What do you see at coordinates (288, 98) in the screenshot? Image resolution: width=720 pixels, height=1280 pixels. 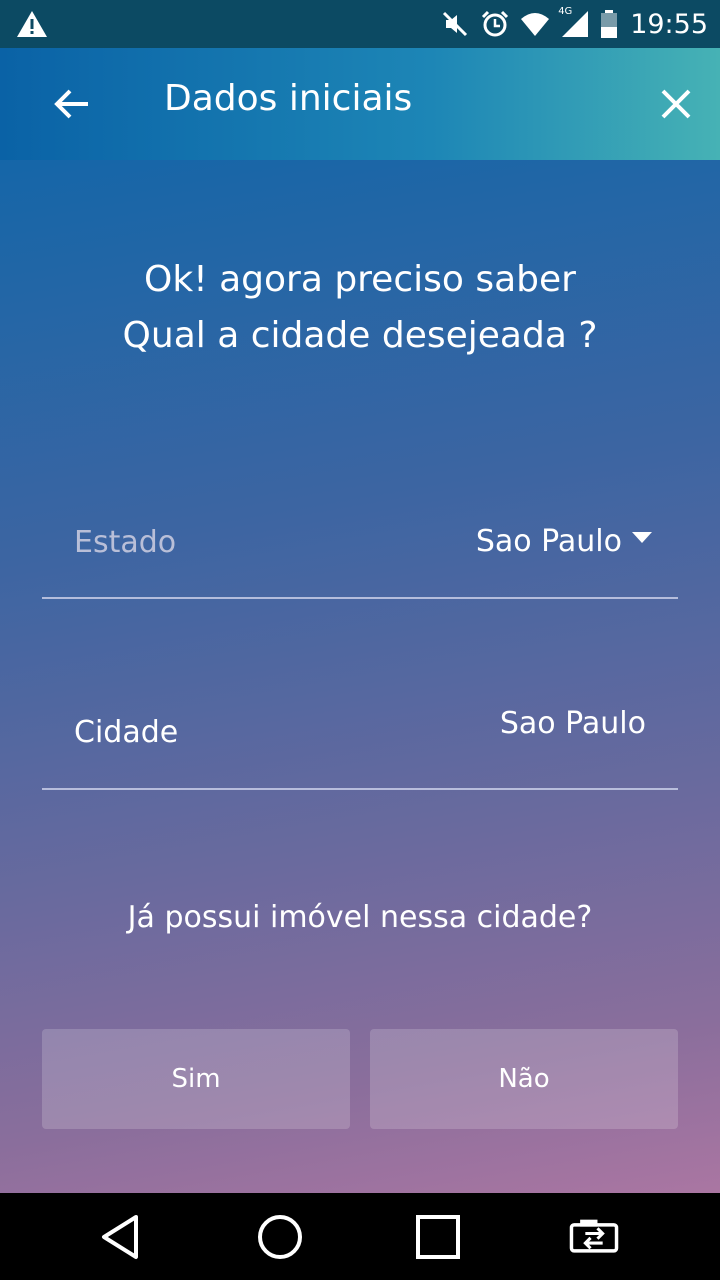 I see `page-title: Dados iniciais` at bounding box center [288, 98].